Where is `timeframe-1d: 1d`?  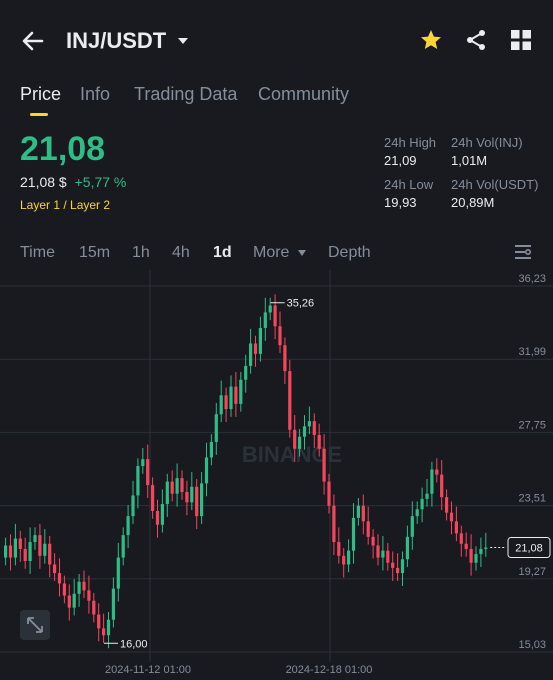
timeframe-1d: 1d is located at coordinates (222, 253).